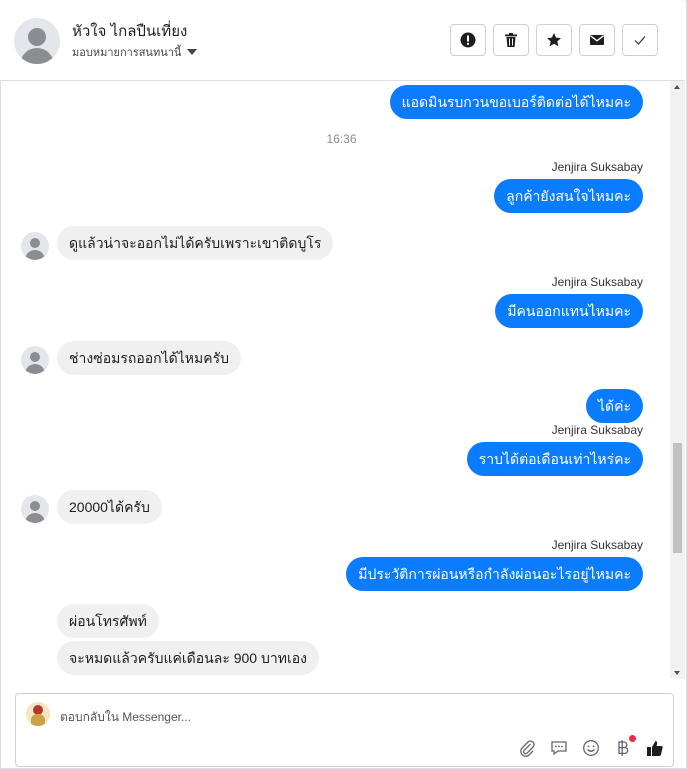 This screenshot has width=687, height=769. Describe the element at coordinates (516, 102) in the screenshot. I see `outgoing-message: แอดมินรบกวนขอเบอร์ติดต่อได้ไหมคะ` at that location.